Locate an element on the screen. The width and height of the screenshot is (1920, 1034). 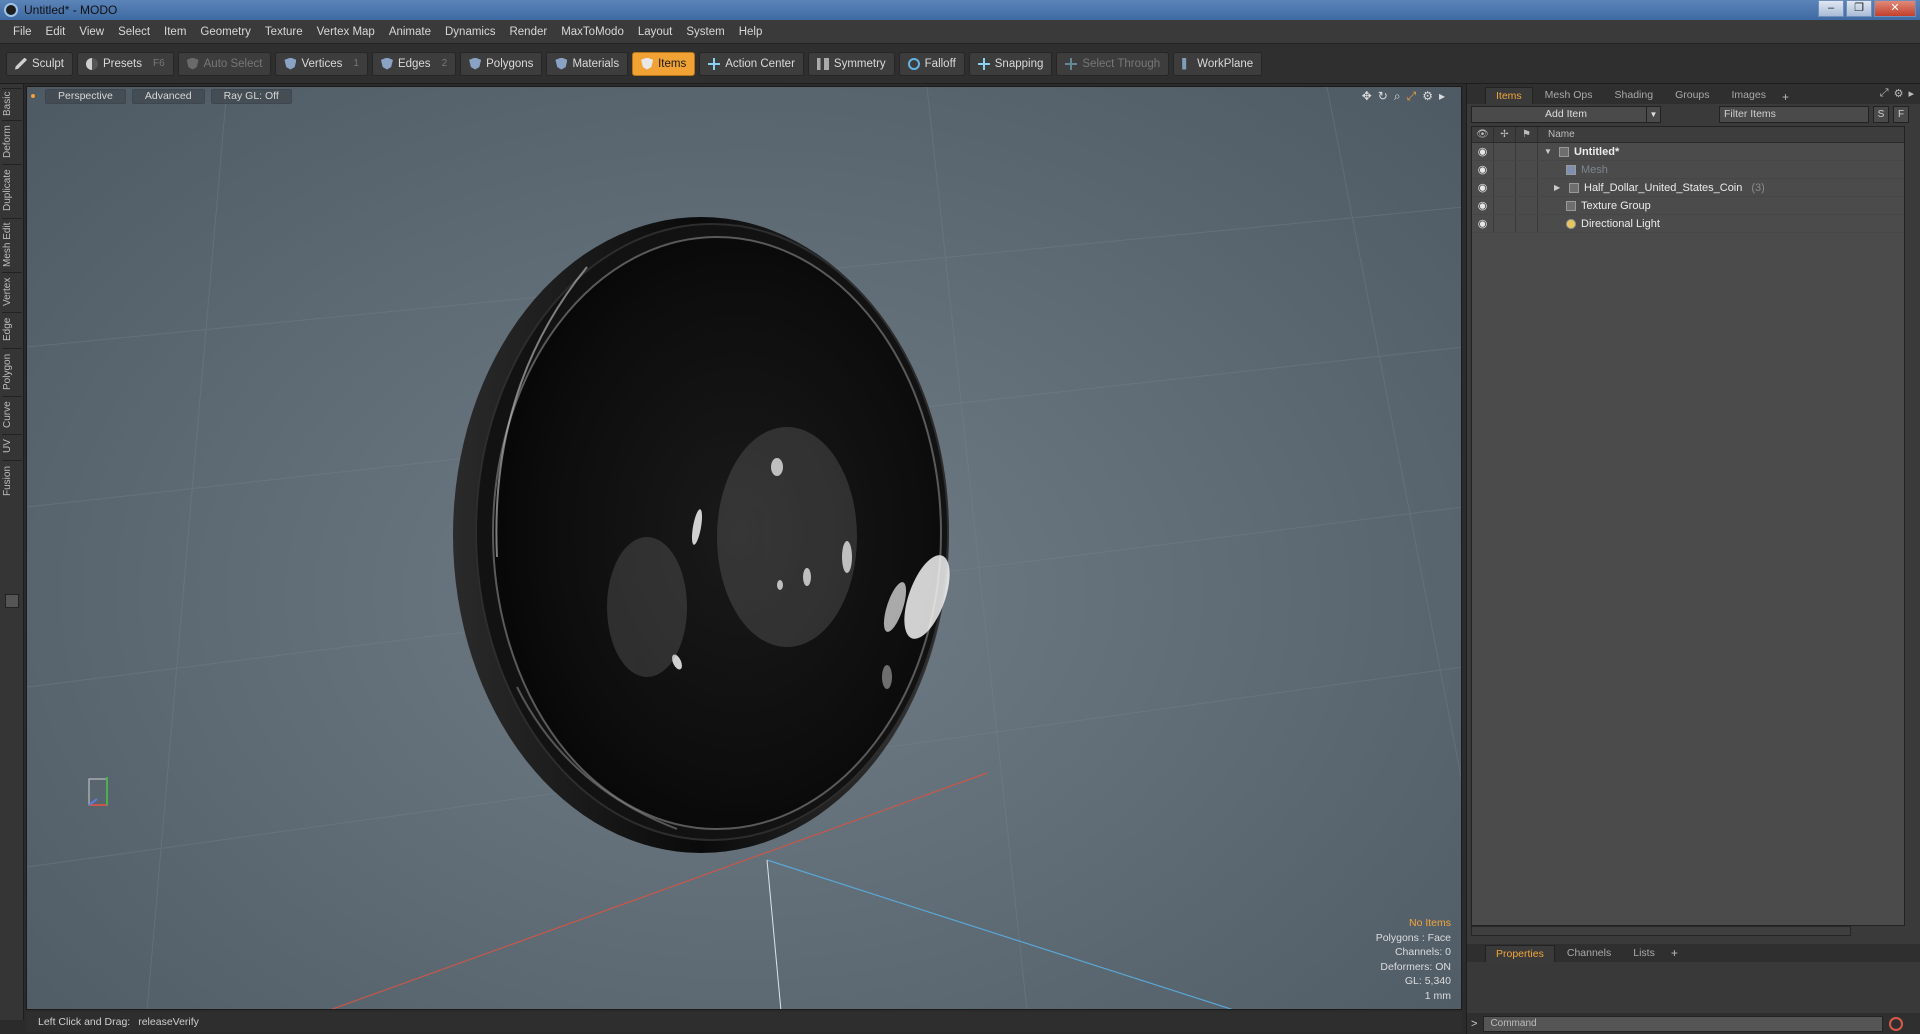
menu-system: System is located at coordinates (705, 32).